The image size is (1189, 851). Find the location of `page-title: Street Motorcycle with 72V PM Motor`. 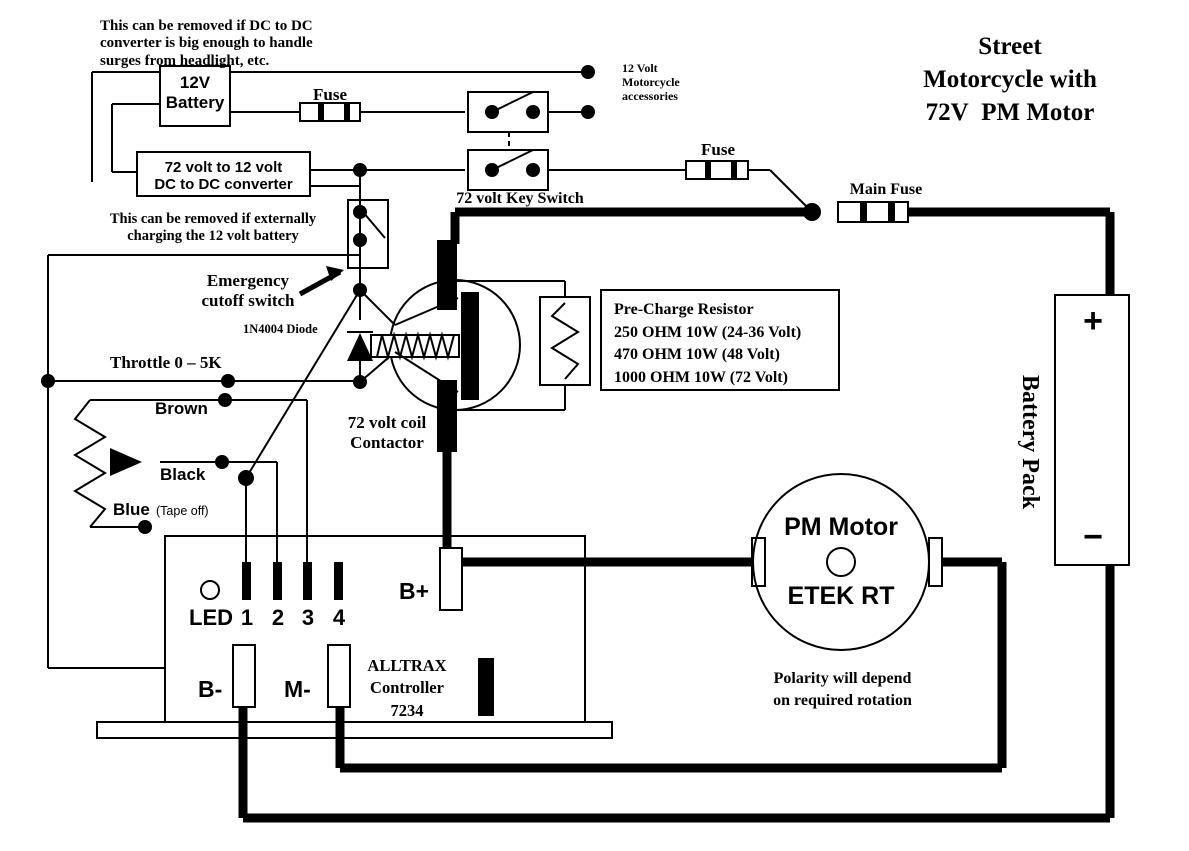

page-title: Street Motorcycle with 72V PM Motor is located at coordinates (1010, 79).